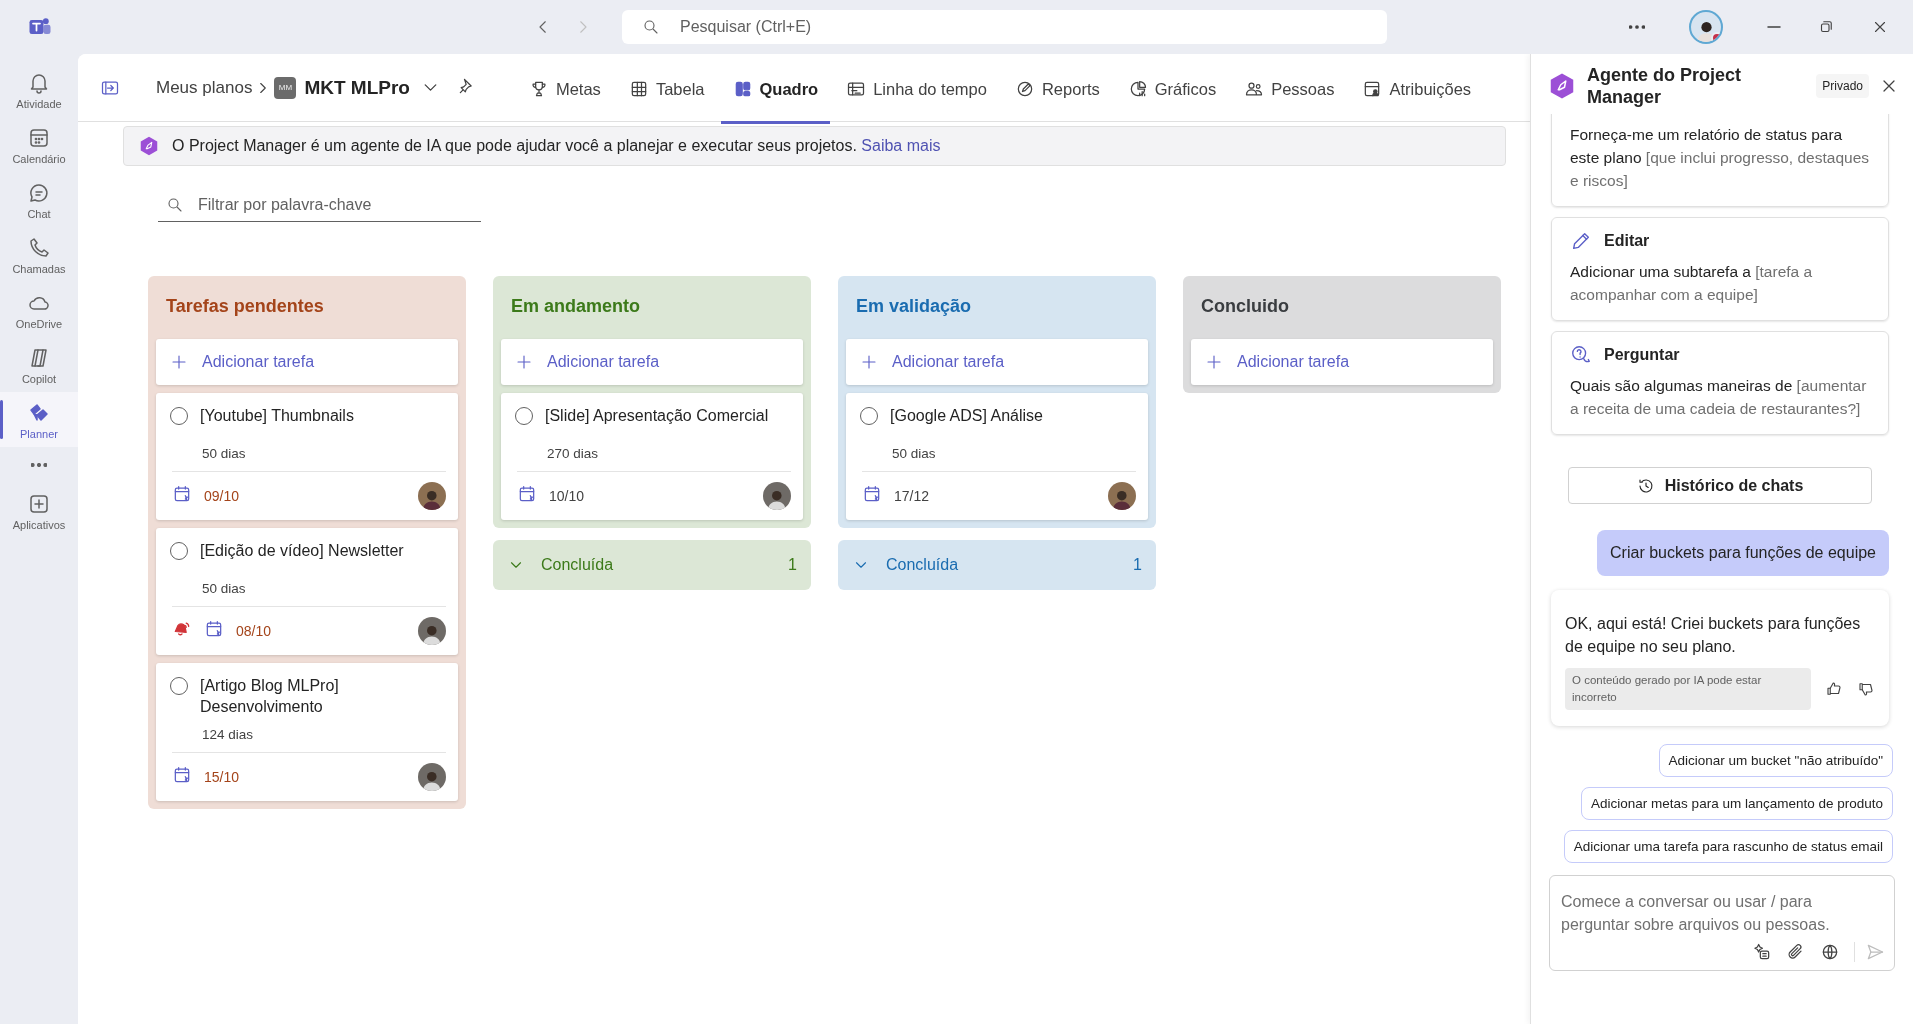 The image size is (1913, 1024). What do you see at coordinates (1722, 923) in the screenshot?
I see `message-composer: Comece a conversar ou usar / para perguntar sobre arquivos ou pessoas.` at bounding box center [1722, 923].